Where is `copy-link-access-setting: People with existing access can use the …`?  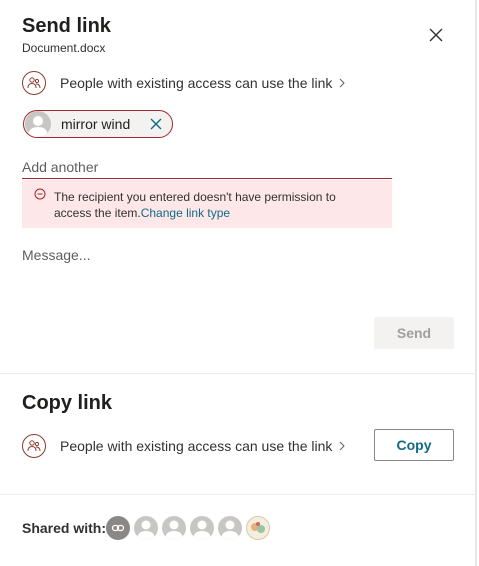
copy-link-access-setting: People with existing access can use the … is located at coordinates (184, 446).